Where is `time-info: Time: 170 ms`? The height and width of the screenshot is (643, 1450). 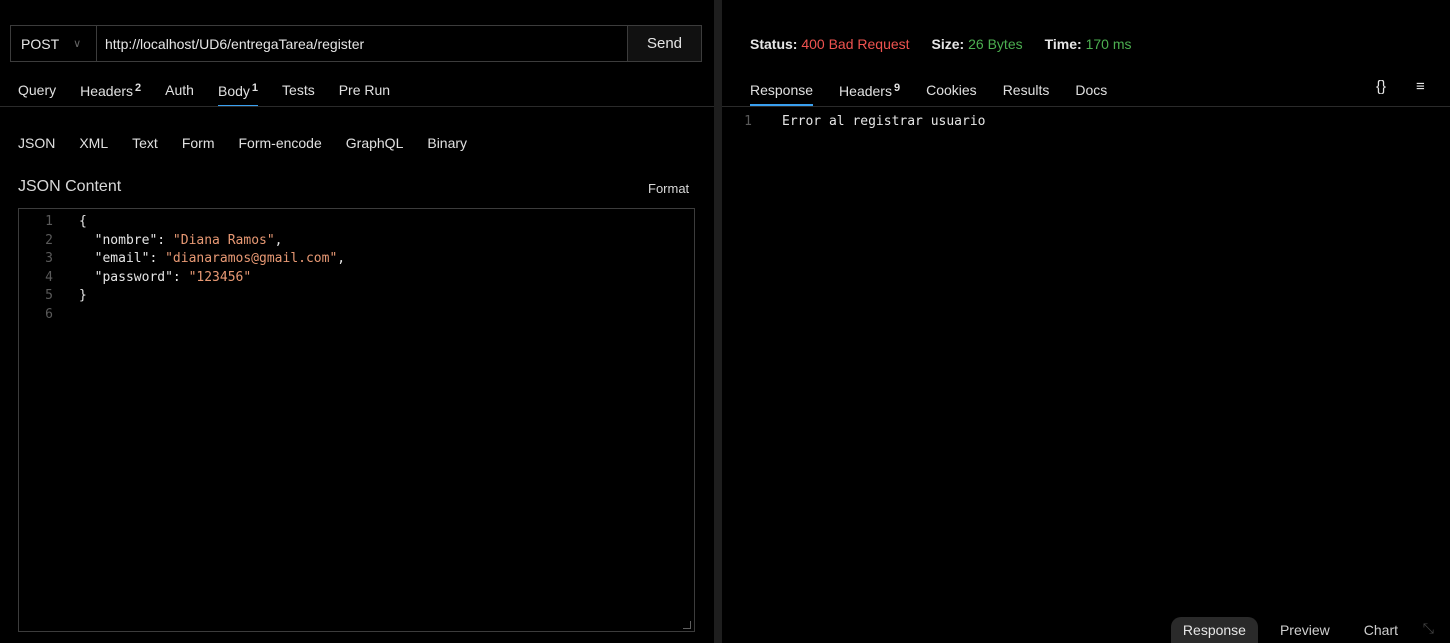 time-info: Time: 170 ms is located at coordinates (1088, 44).